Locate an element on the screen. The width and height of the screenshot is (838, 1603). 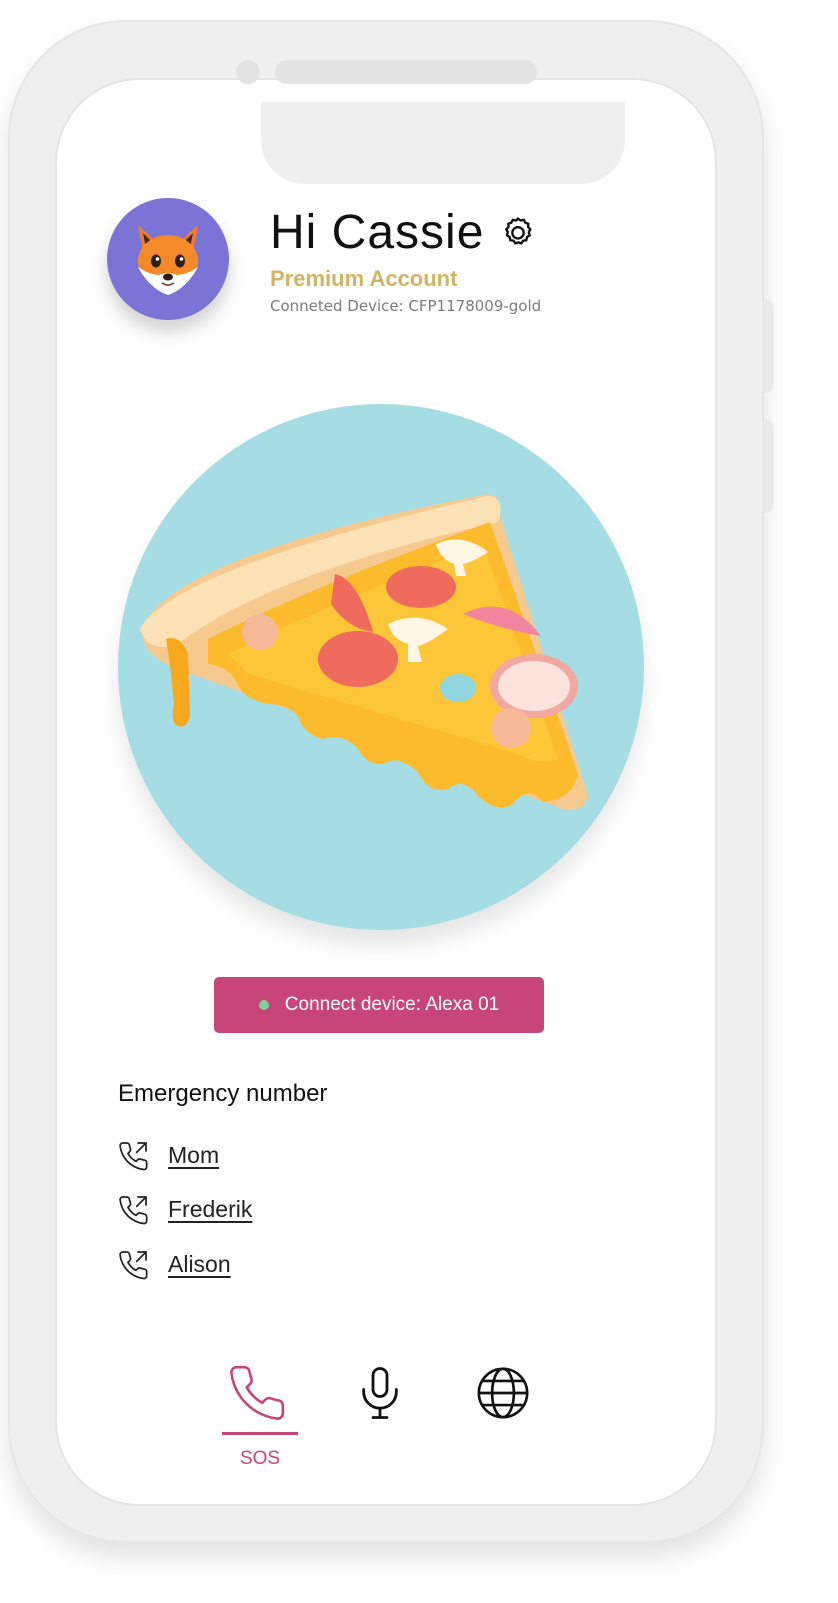
nav-sos-label: SOS is located at coordinates (260, 1459).